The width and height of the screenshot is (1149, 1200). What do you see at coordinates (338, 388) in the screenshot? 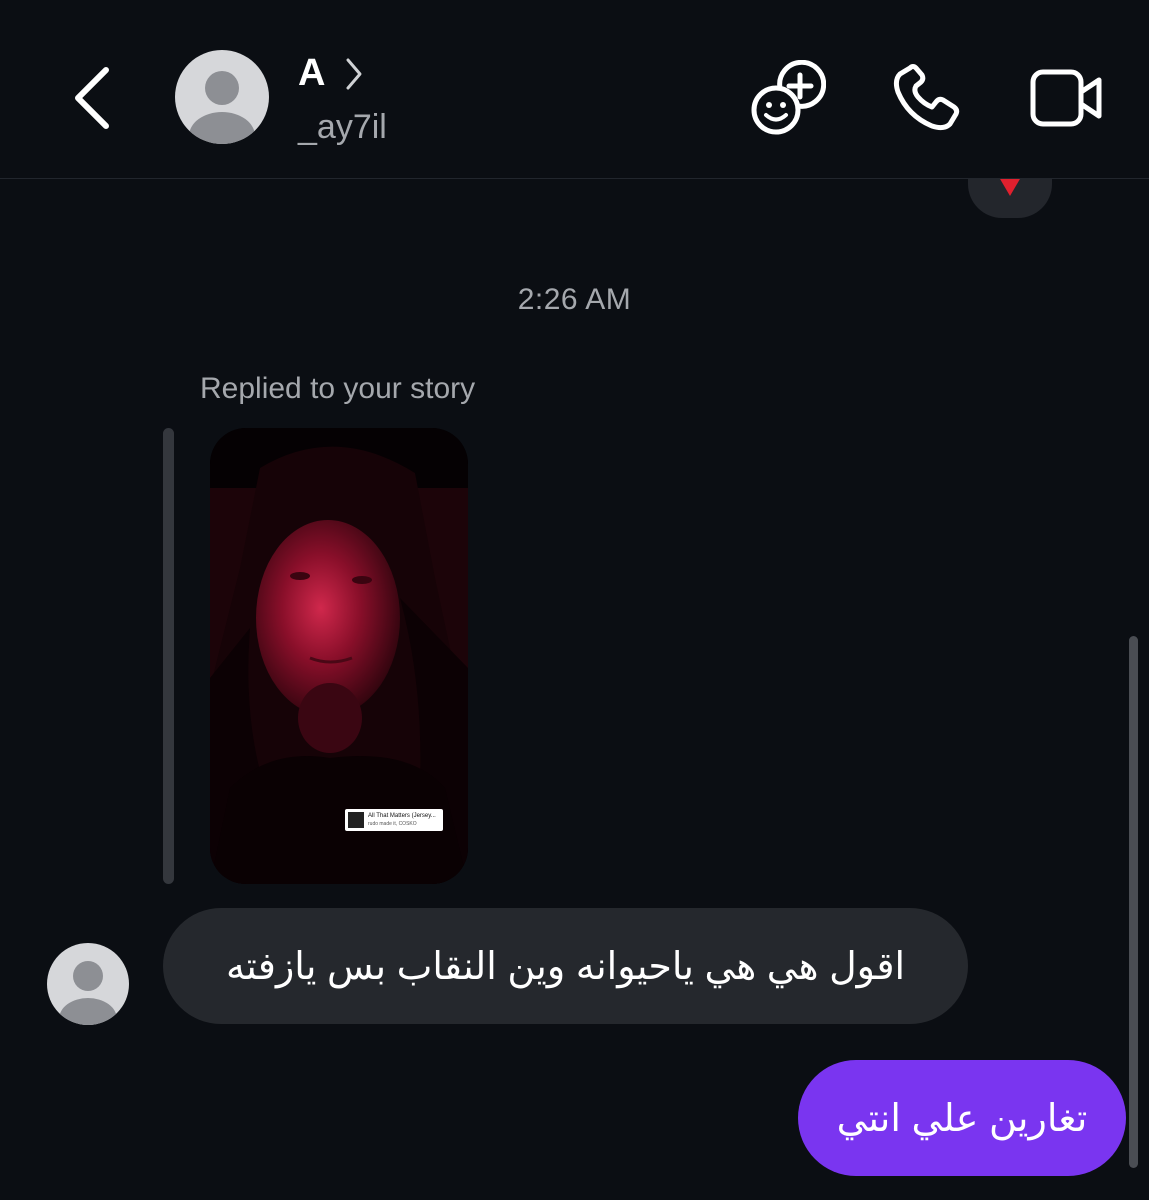
I see `replied-to-story-label: Replied to your story` at bounding box center [338, 388].